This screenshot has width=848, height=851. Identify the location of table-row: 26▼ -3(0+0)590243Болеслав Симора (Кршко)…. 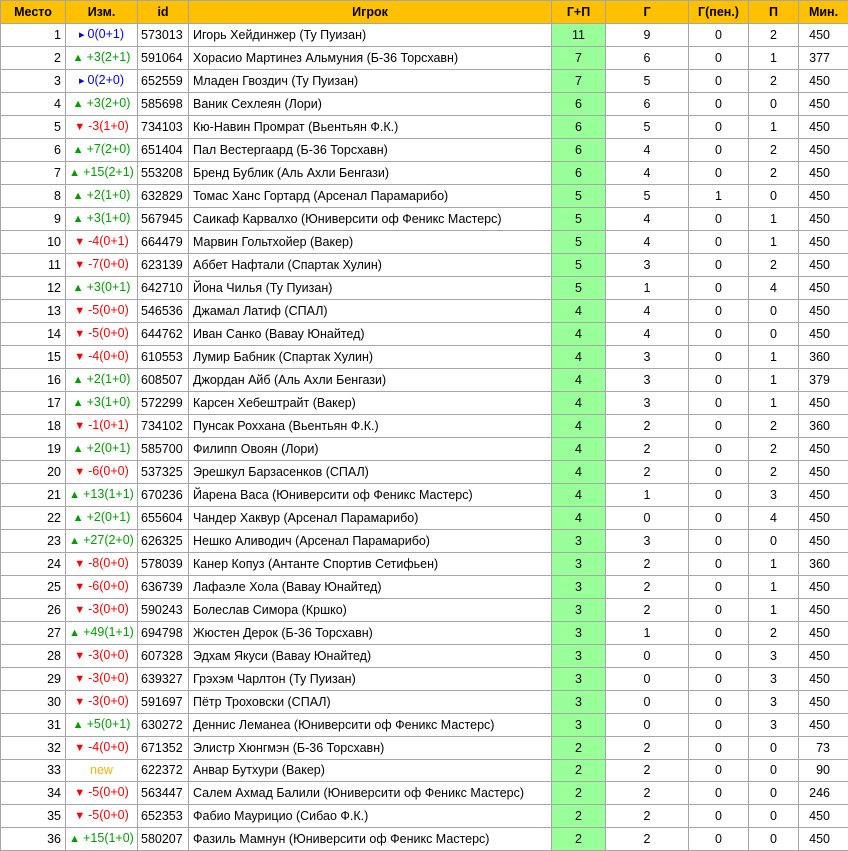
(424, 610).